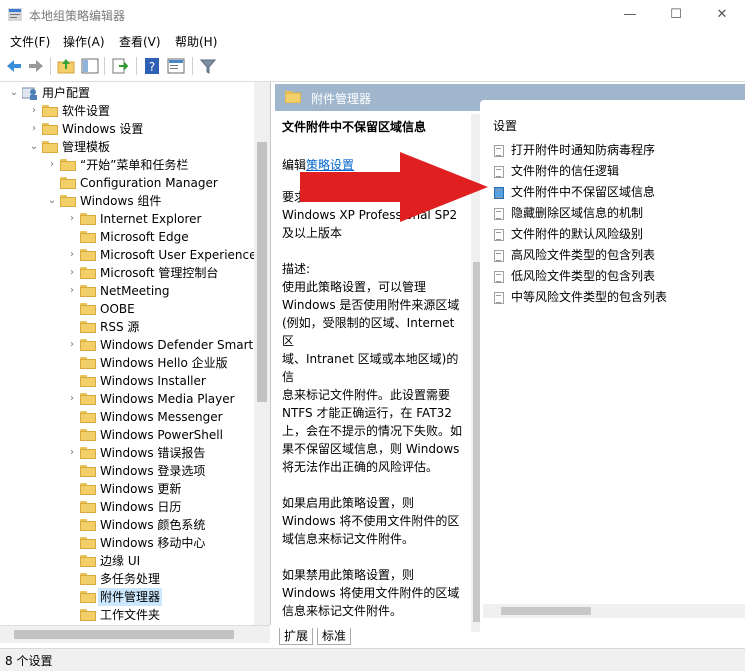 The image size is (745, 671). Describe the element at coordinates (676, 15) in the screenshot. I see `maximize-button: ☐` at that location.